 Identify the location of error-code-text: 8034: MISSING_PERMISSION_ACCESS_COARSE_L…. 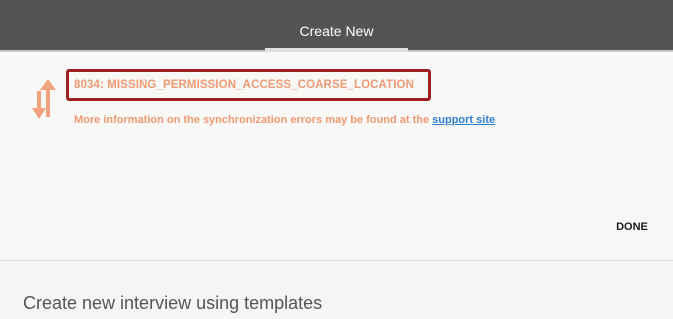
(244, 85).